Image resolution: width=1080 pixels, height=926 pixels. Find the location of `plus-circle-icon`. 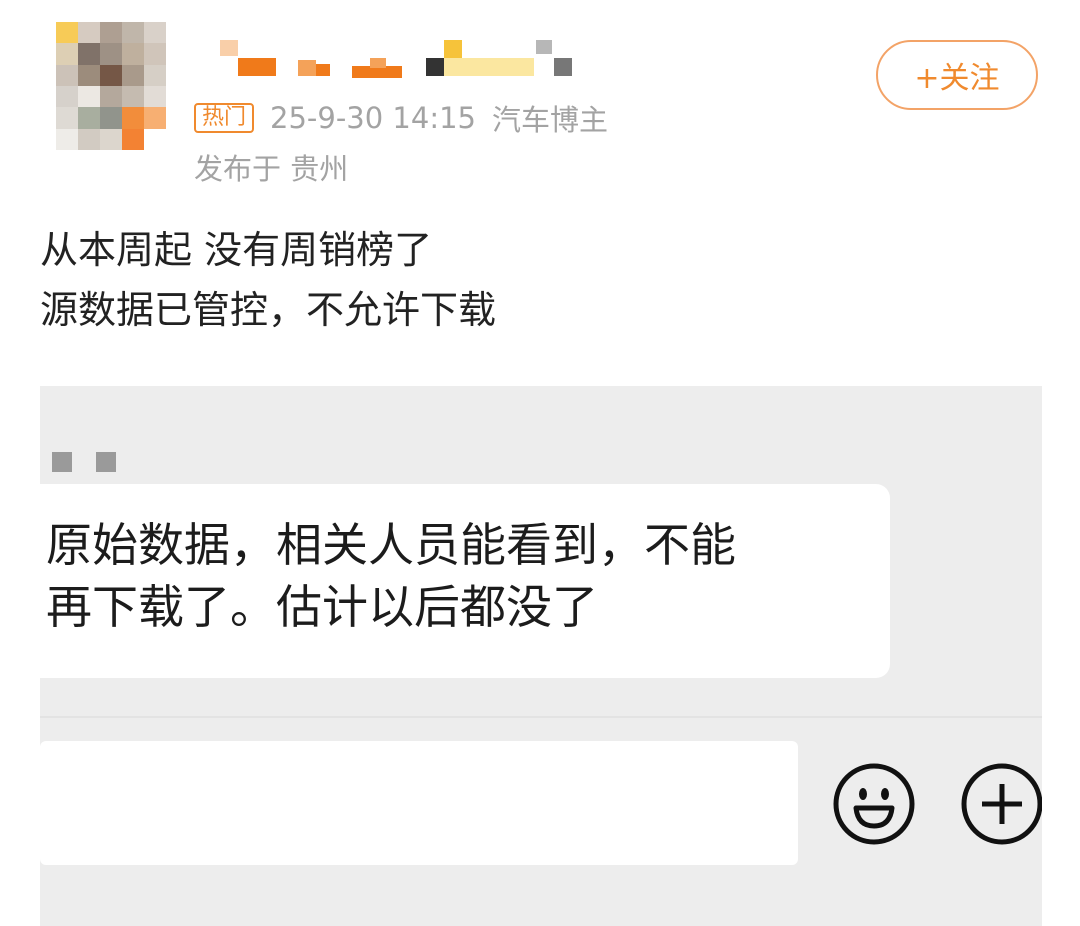

plus-circle-icon is located at coordinates (1001, 804).